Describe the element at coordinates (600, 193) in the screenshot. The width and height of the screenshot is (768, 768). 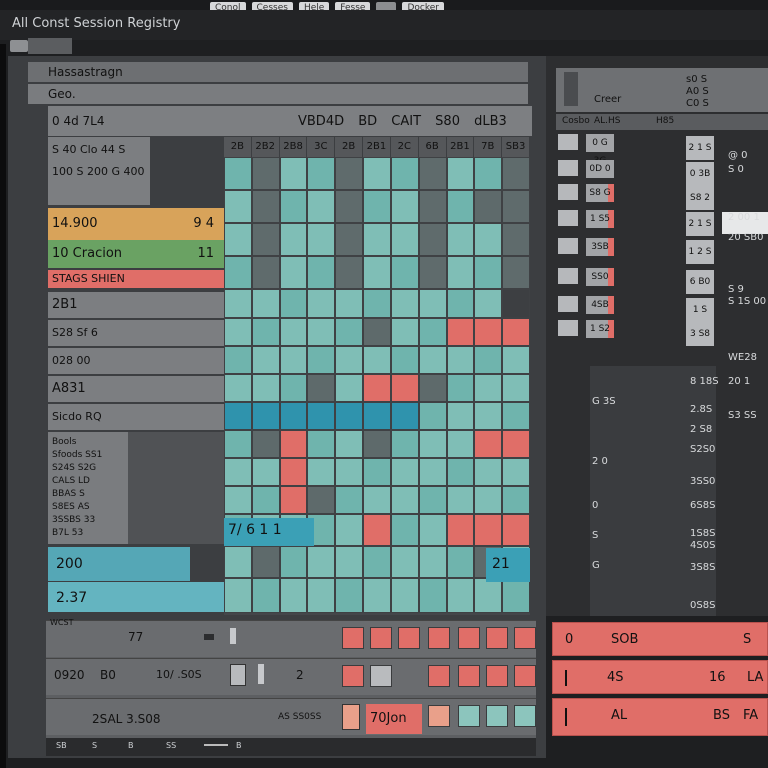
I see `row-value: S8 G` at that location.